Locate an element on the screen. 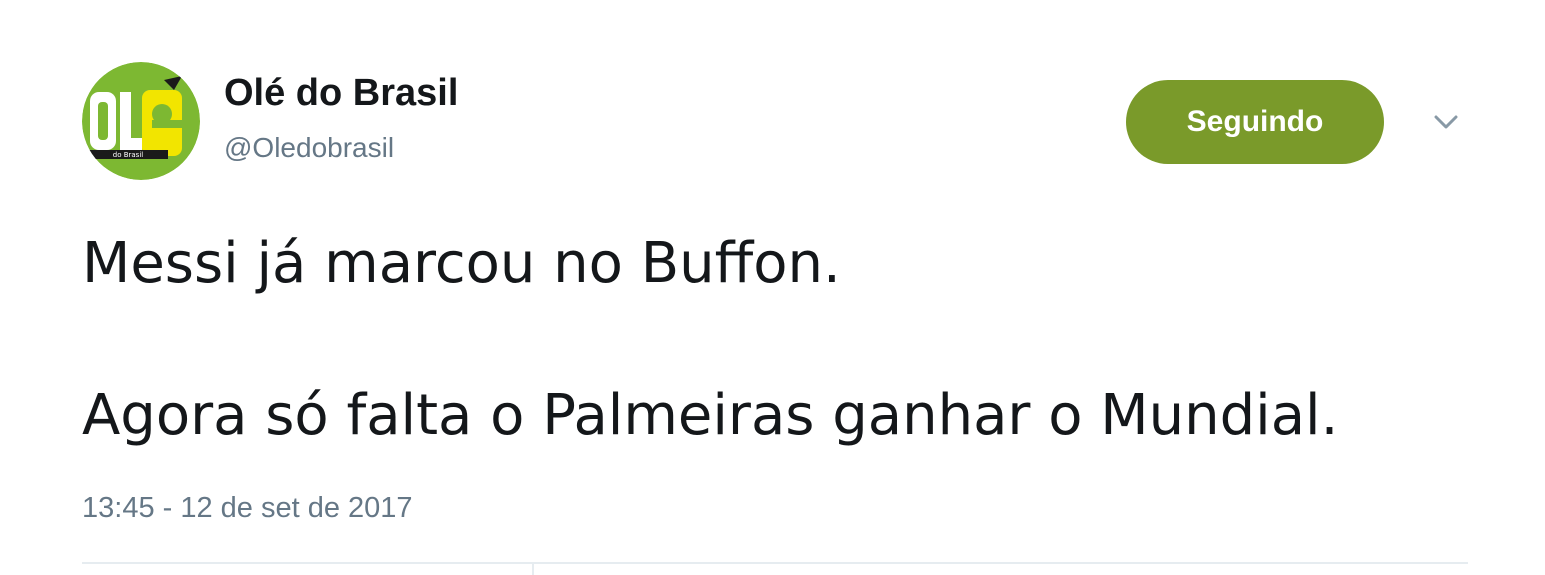  author-handle: @Oledobrasil is located at coordinates (309, 148).